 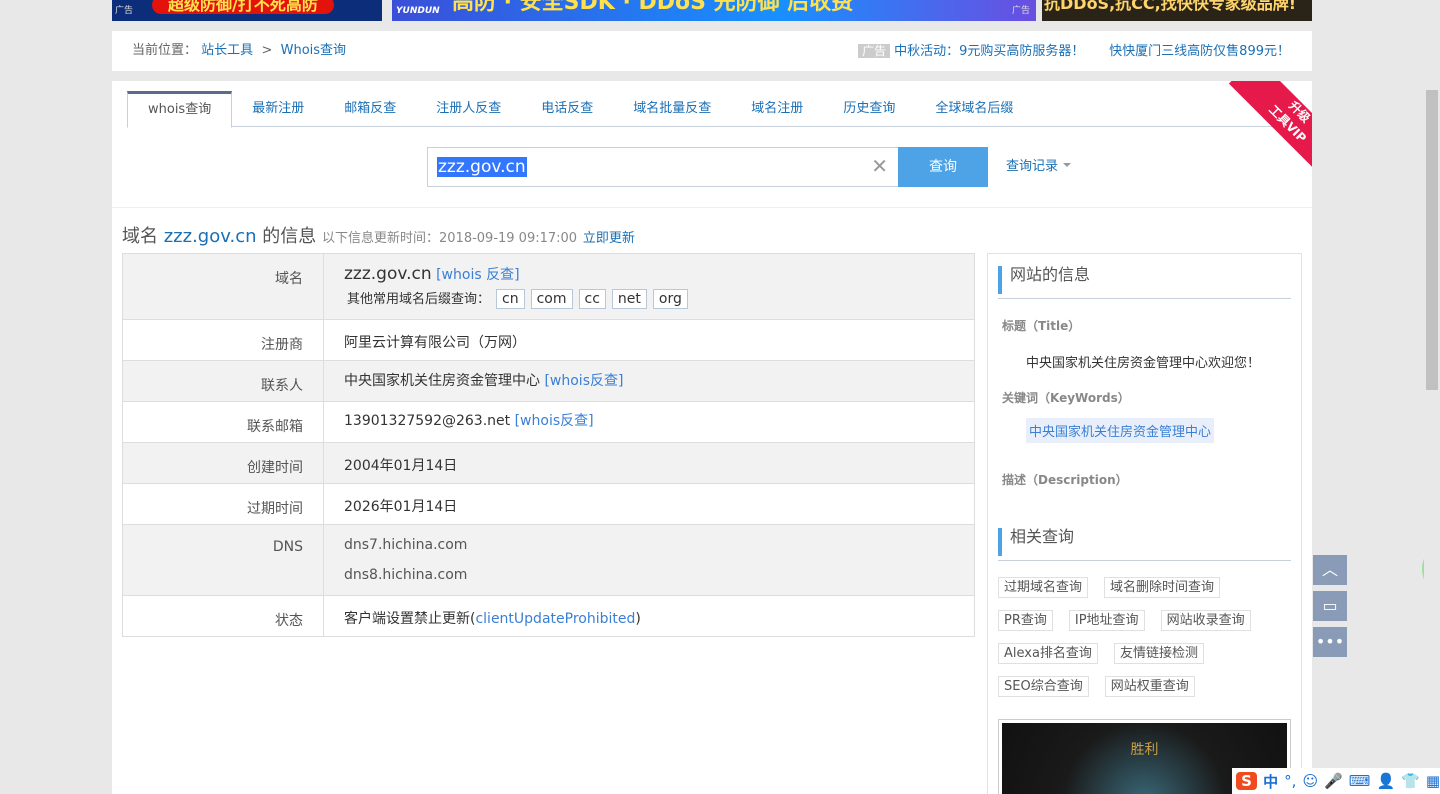 I want to click on punctuation-icon: °,, so click(x=1290, y=781).